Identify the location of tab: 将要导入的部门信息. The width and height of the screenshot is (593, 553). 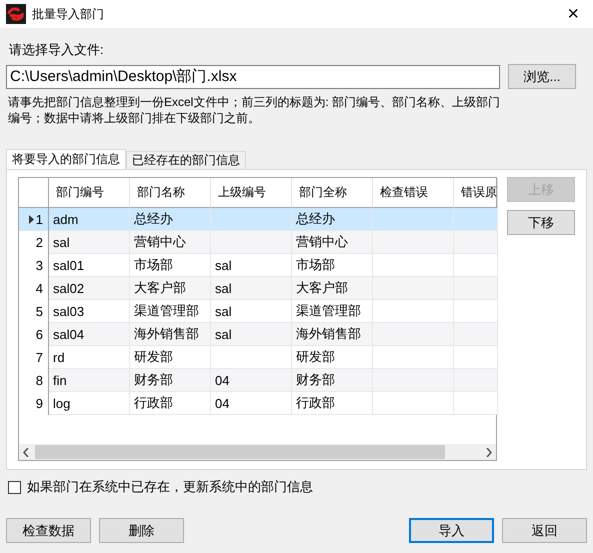
(66, 159).